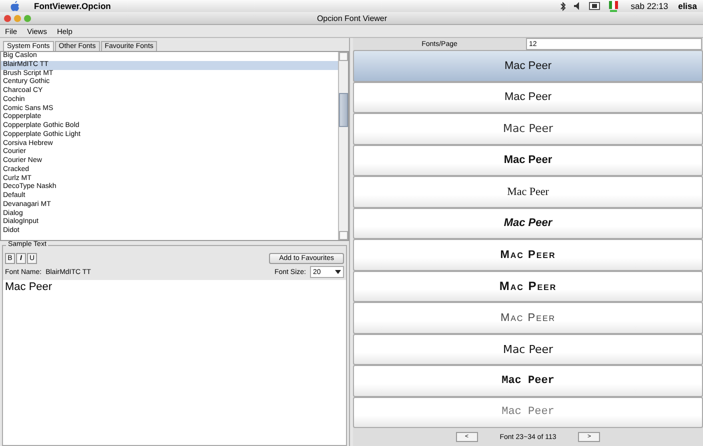 This screenshot has width=703, height=446. Describe the element at coordinates (27, 18) in the screenshot. I see `zoom-button` at that location.